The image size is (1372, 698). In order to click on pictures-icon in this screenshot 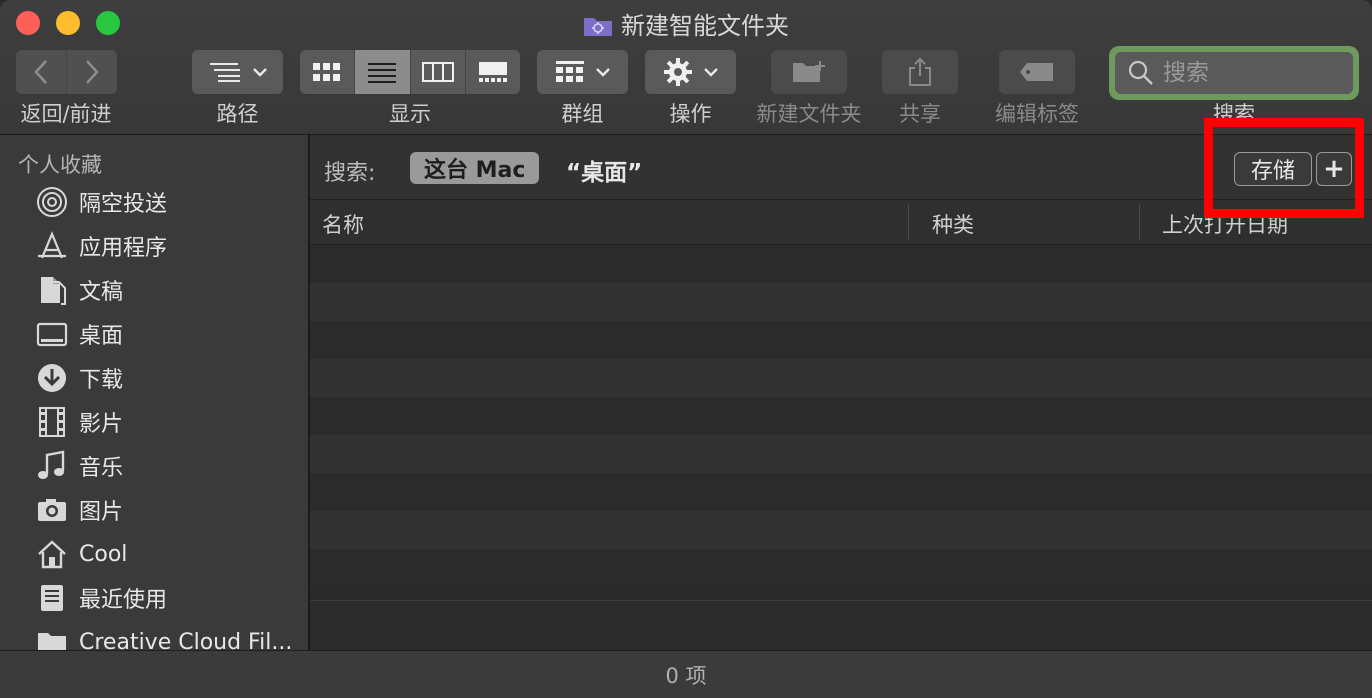, I will do `click(52, 510)`.